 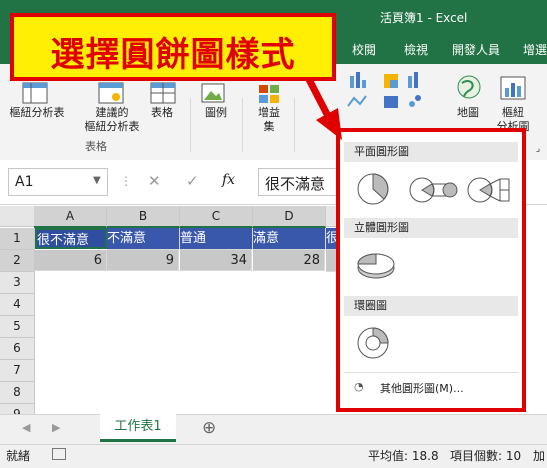 I want to click on pie-3d-icon, so click(x=379, y=266).